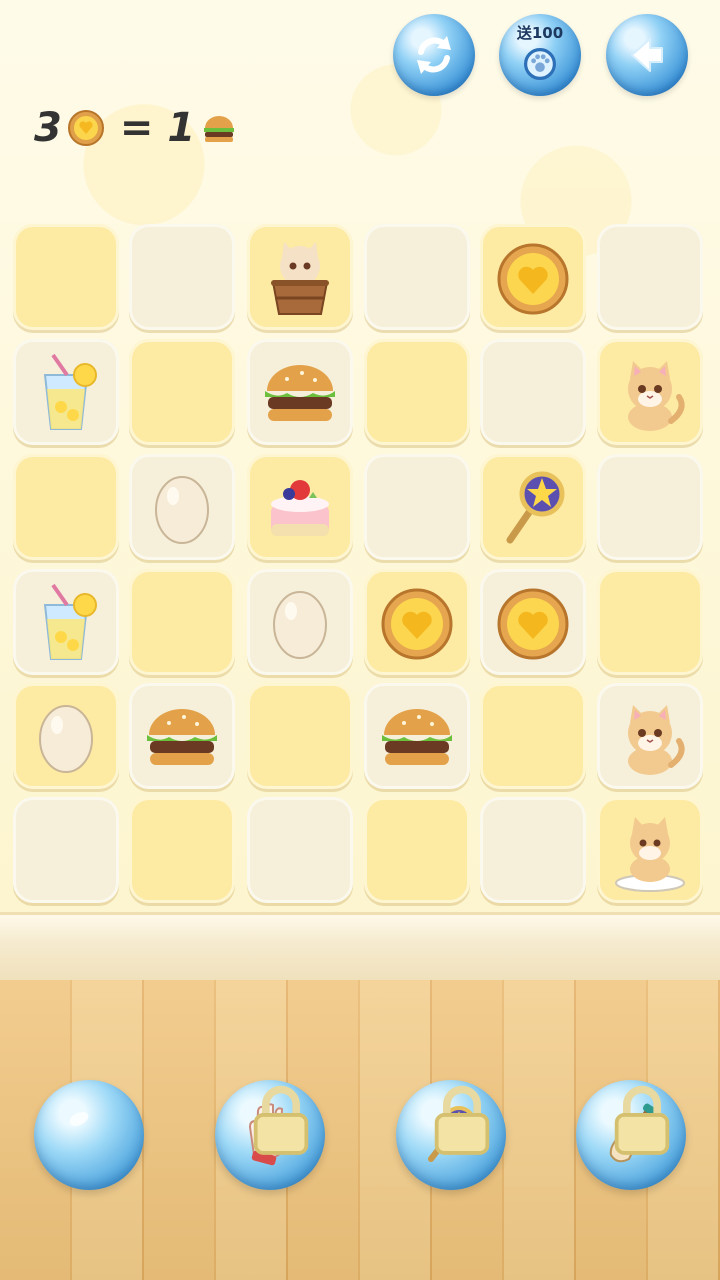 The height and width of the screenshot is (1280, 720). Describe the element at coordinates (540, 33) in the screenshot. I see `gift-label: 送100` at that location.